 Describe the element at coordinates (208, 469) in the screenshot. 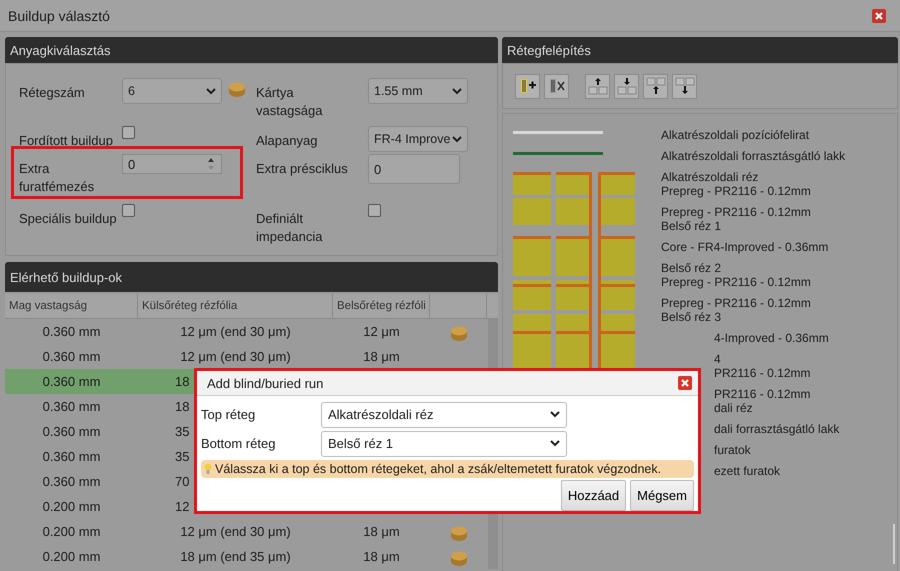

I see `lightbulb-icon` at that location.